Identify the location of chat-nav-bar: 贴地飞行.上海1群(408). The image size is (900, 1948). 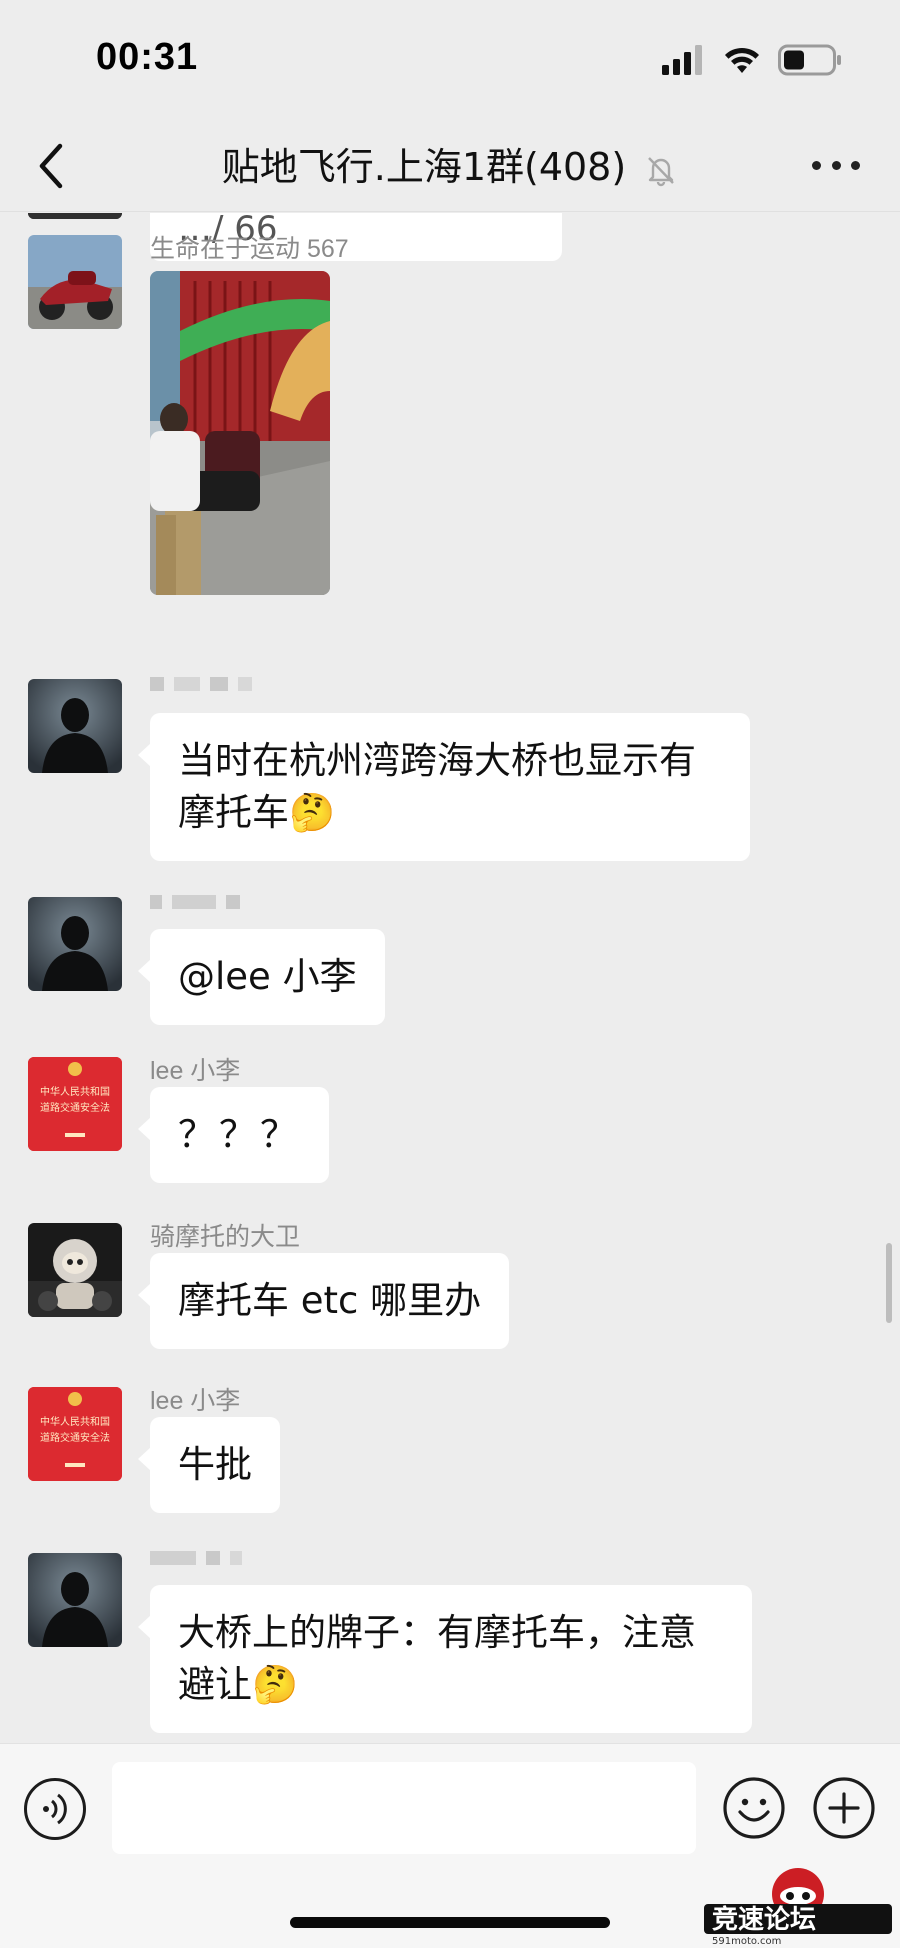
(450, 166).